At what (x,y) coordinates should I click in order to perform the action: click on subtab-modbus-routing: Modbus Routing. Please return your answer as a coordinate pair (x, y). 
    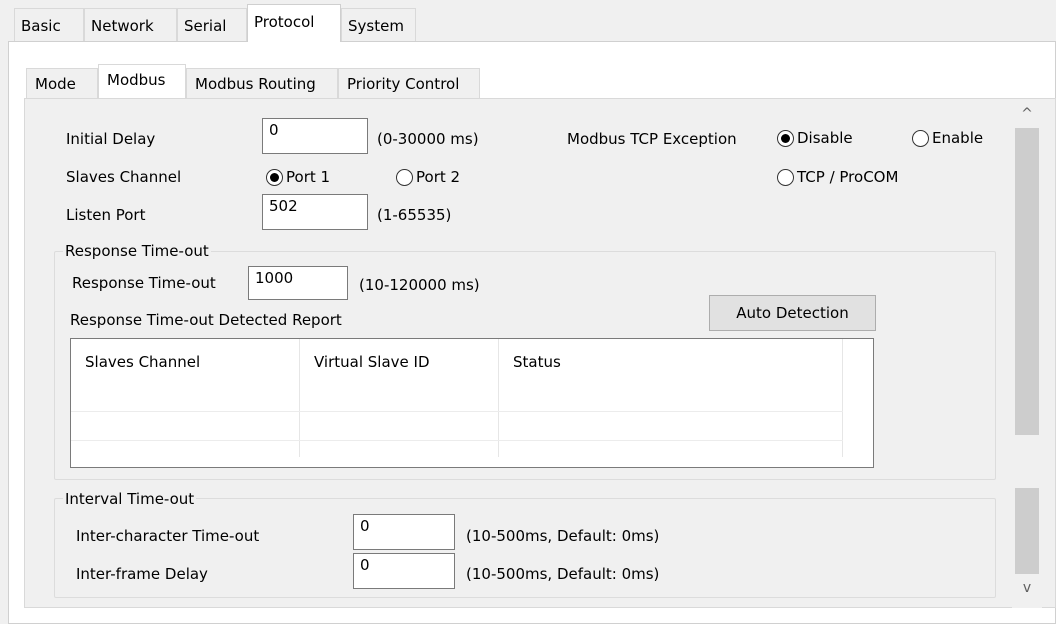
    Looking at the image, I should click on (262, 83).